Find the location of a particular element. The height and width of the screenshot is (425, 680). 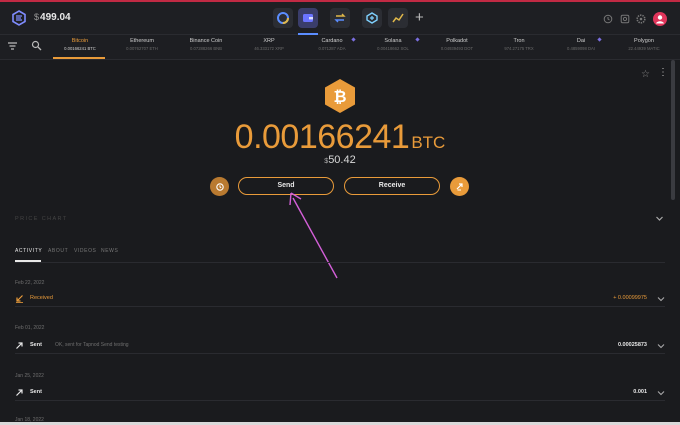

coin-name: Cardano is located at coordinates (332, 41).